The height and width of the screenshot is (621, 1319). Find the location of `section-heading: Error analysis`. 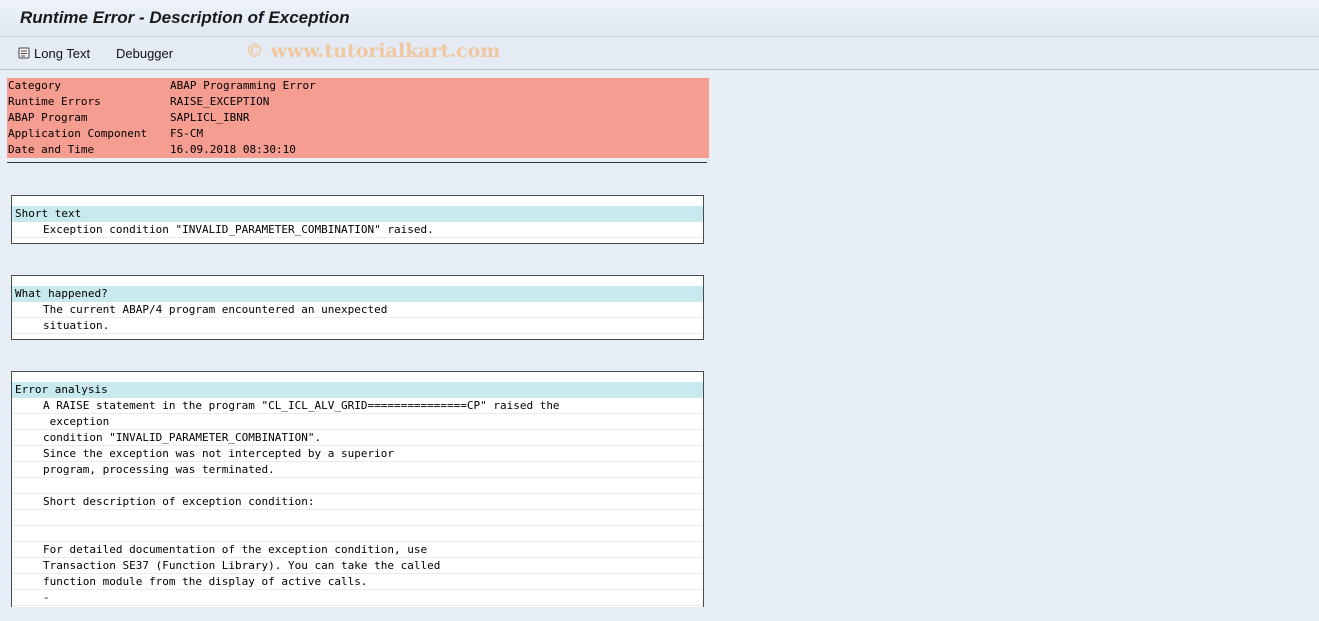

section-heading: Error analysis is located at coordinates (357, 390).